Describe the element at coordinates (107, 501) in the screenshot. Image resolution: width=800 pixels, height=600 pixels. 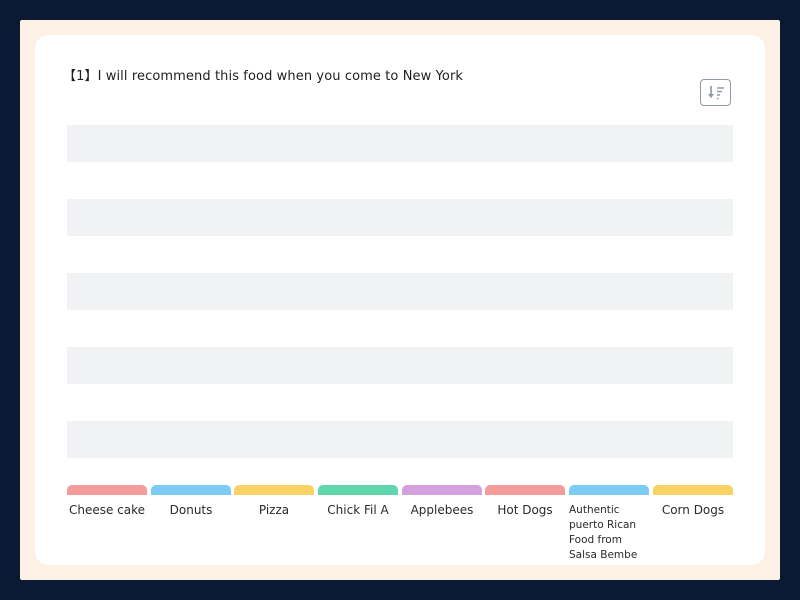
I see `option-cheese-cake: Cheese cake` at that location.